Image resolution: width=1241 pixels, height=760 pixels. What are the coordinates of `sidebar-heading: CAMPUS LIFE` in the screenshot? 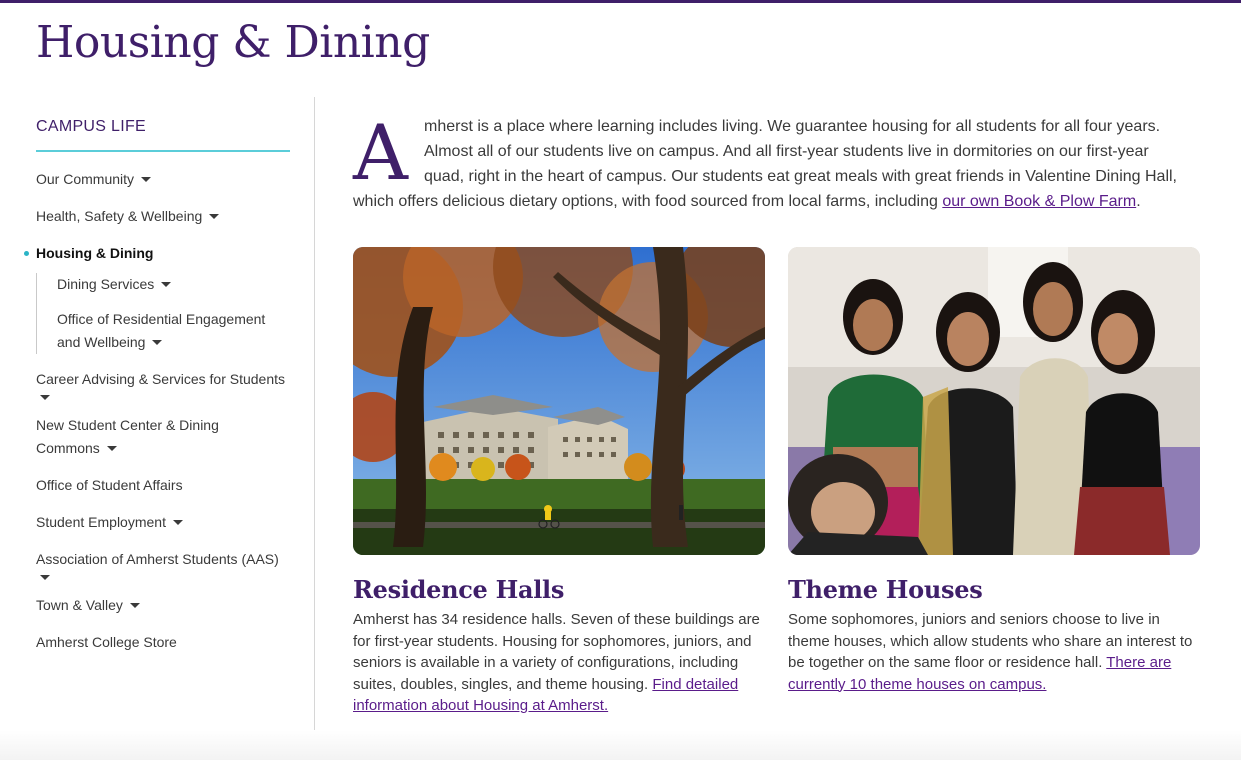 It's located at (91, 126).